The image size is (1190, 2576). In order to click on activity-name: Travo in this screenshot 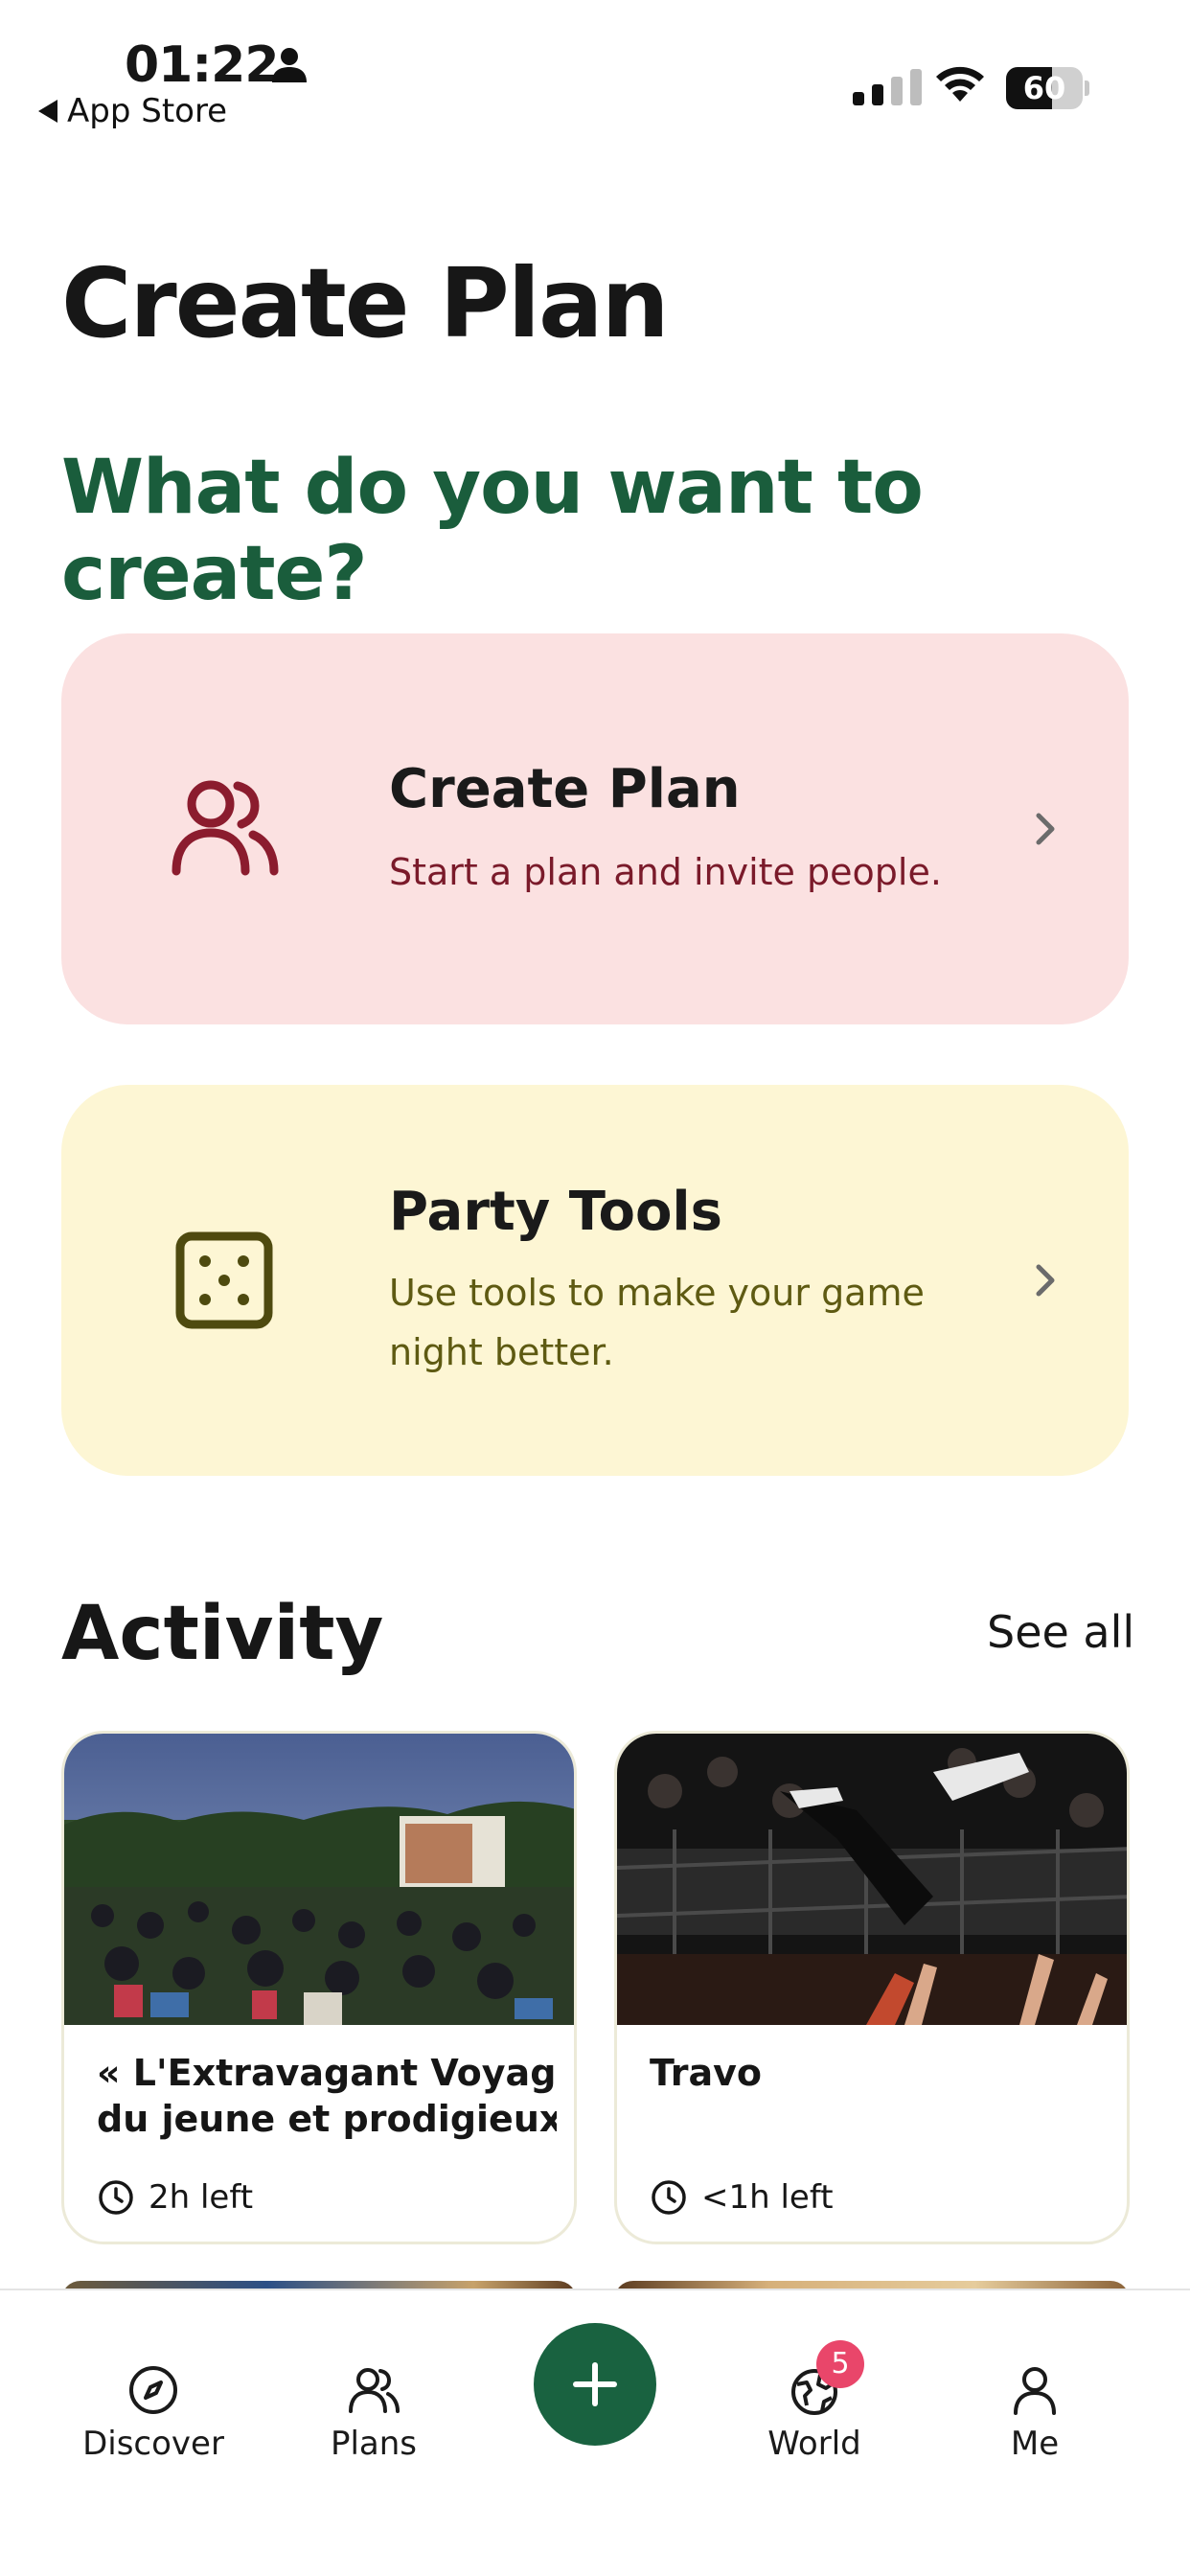, I will do `click(880, 2073)`.